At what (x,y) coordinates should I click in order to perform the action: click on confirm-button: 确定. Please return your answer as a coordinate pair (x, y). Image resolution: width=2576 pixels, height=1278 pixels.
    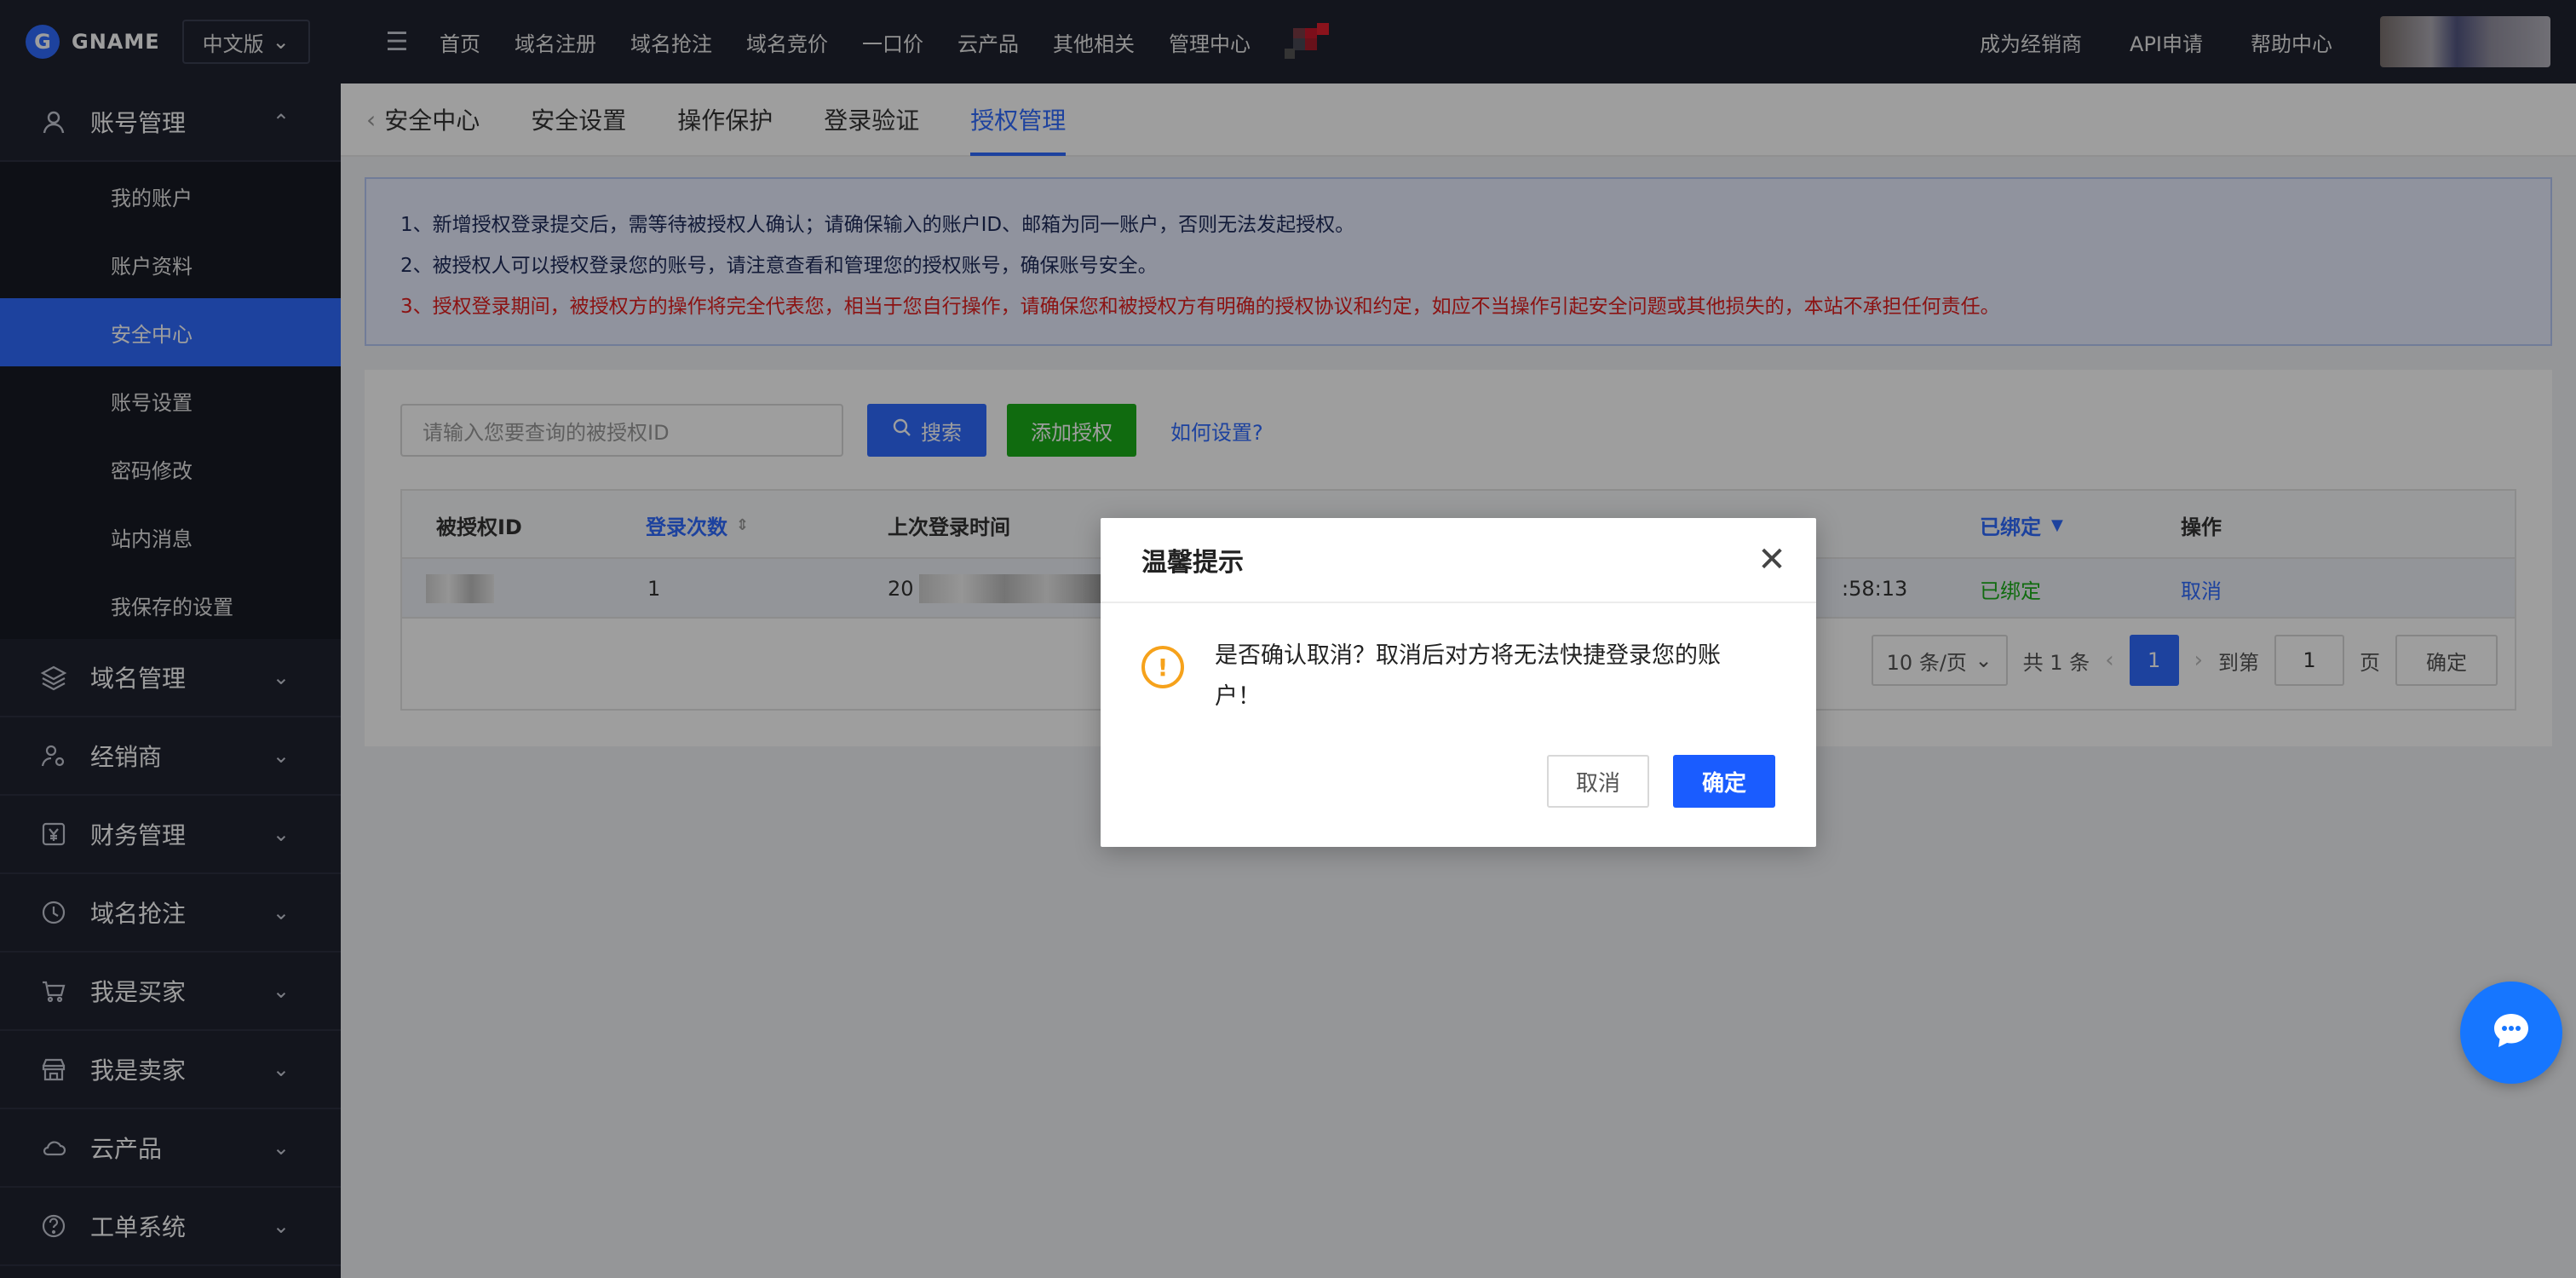
    Looking at the image, I should click on (1724, 781).